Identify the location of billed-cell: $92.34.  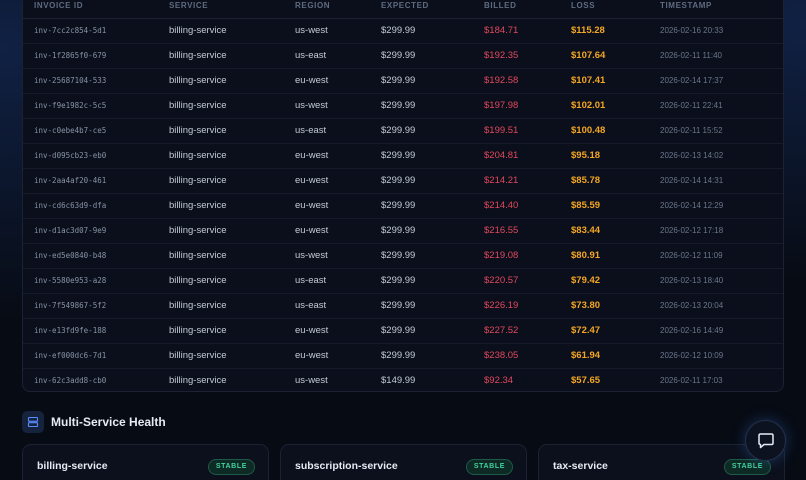
(499, 380).